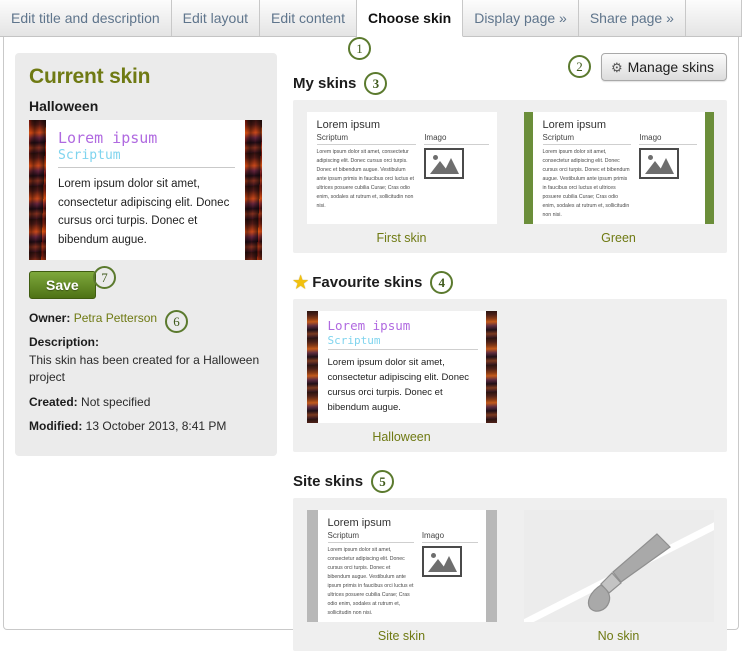 This screenshot has width=742, height=651. I want to click on tab-edit-title-and-description: Edit title and description, so click(86, 18).